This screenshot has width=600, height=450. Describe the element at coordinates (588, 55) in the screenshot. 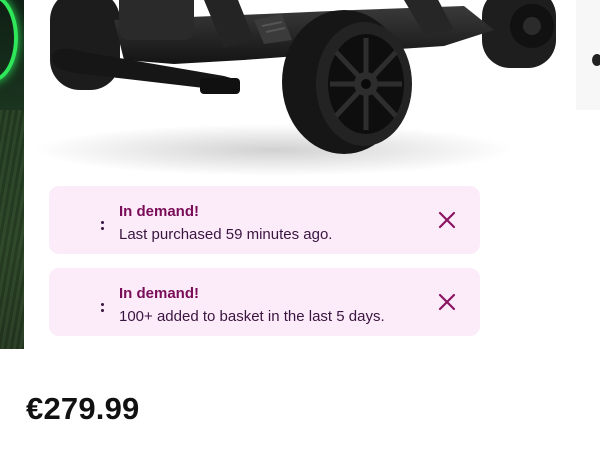

I see `next-image-thumbnail` at that location.